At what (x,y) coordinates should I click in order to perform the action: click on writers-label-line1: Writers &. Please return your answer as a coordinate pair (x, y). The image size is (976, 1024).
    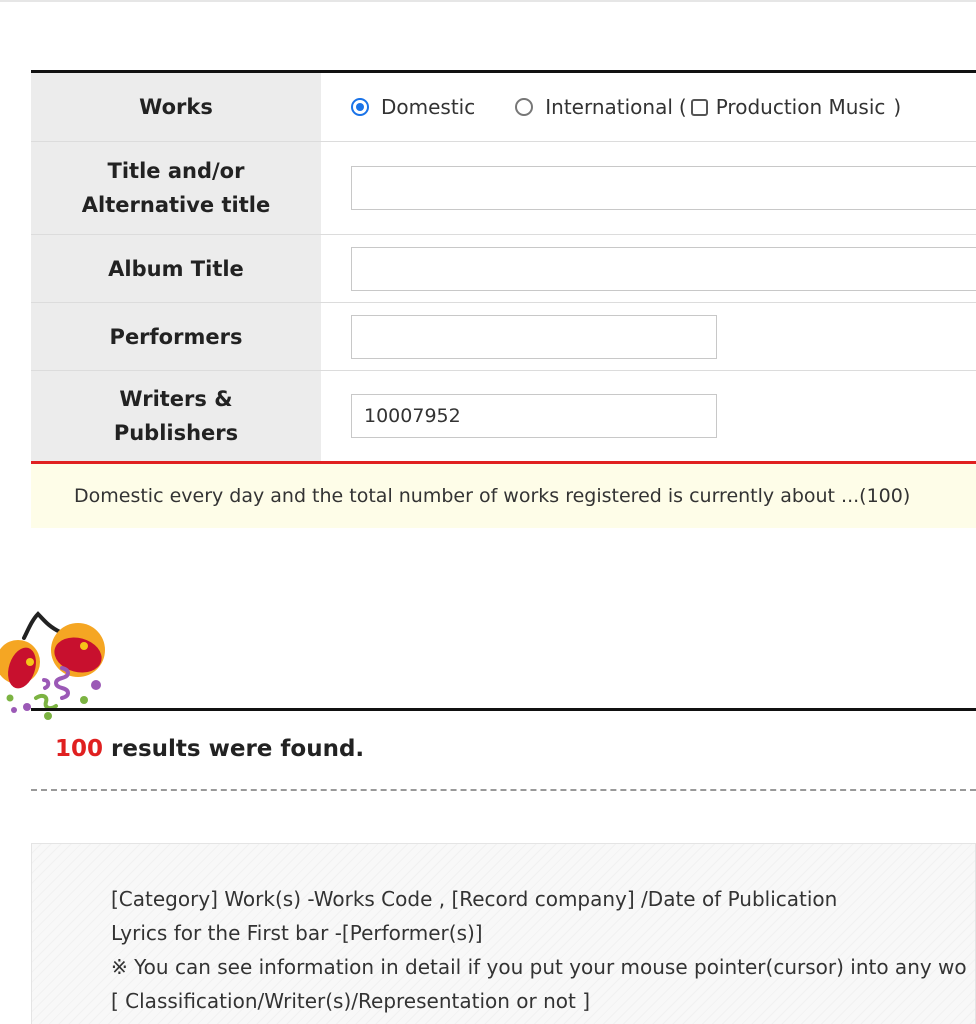
    Looking at the image, I should click on (176, 399).